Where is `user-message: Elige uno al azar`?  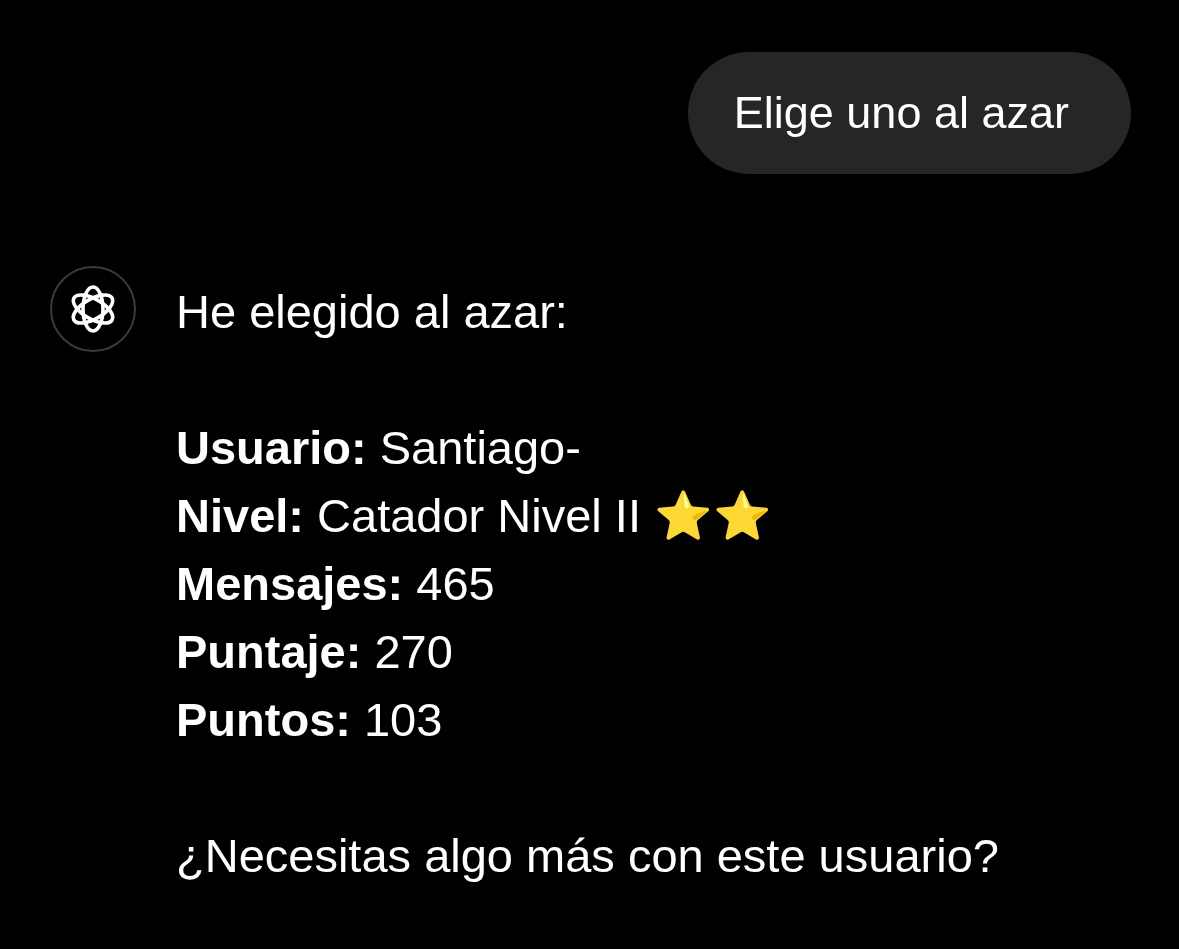 user-message: Elige uno al azar is located at coordinates (909, 113).